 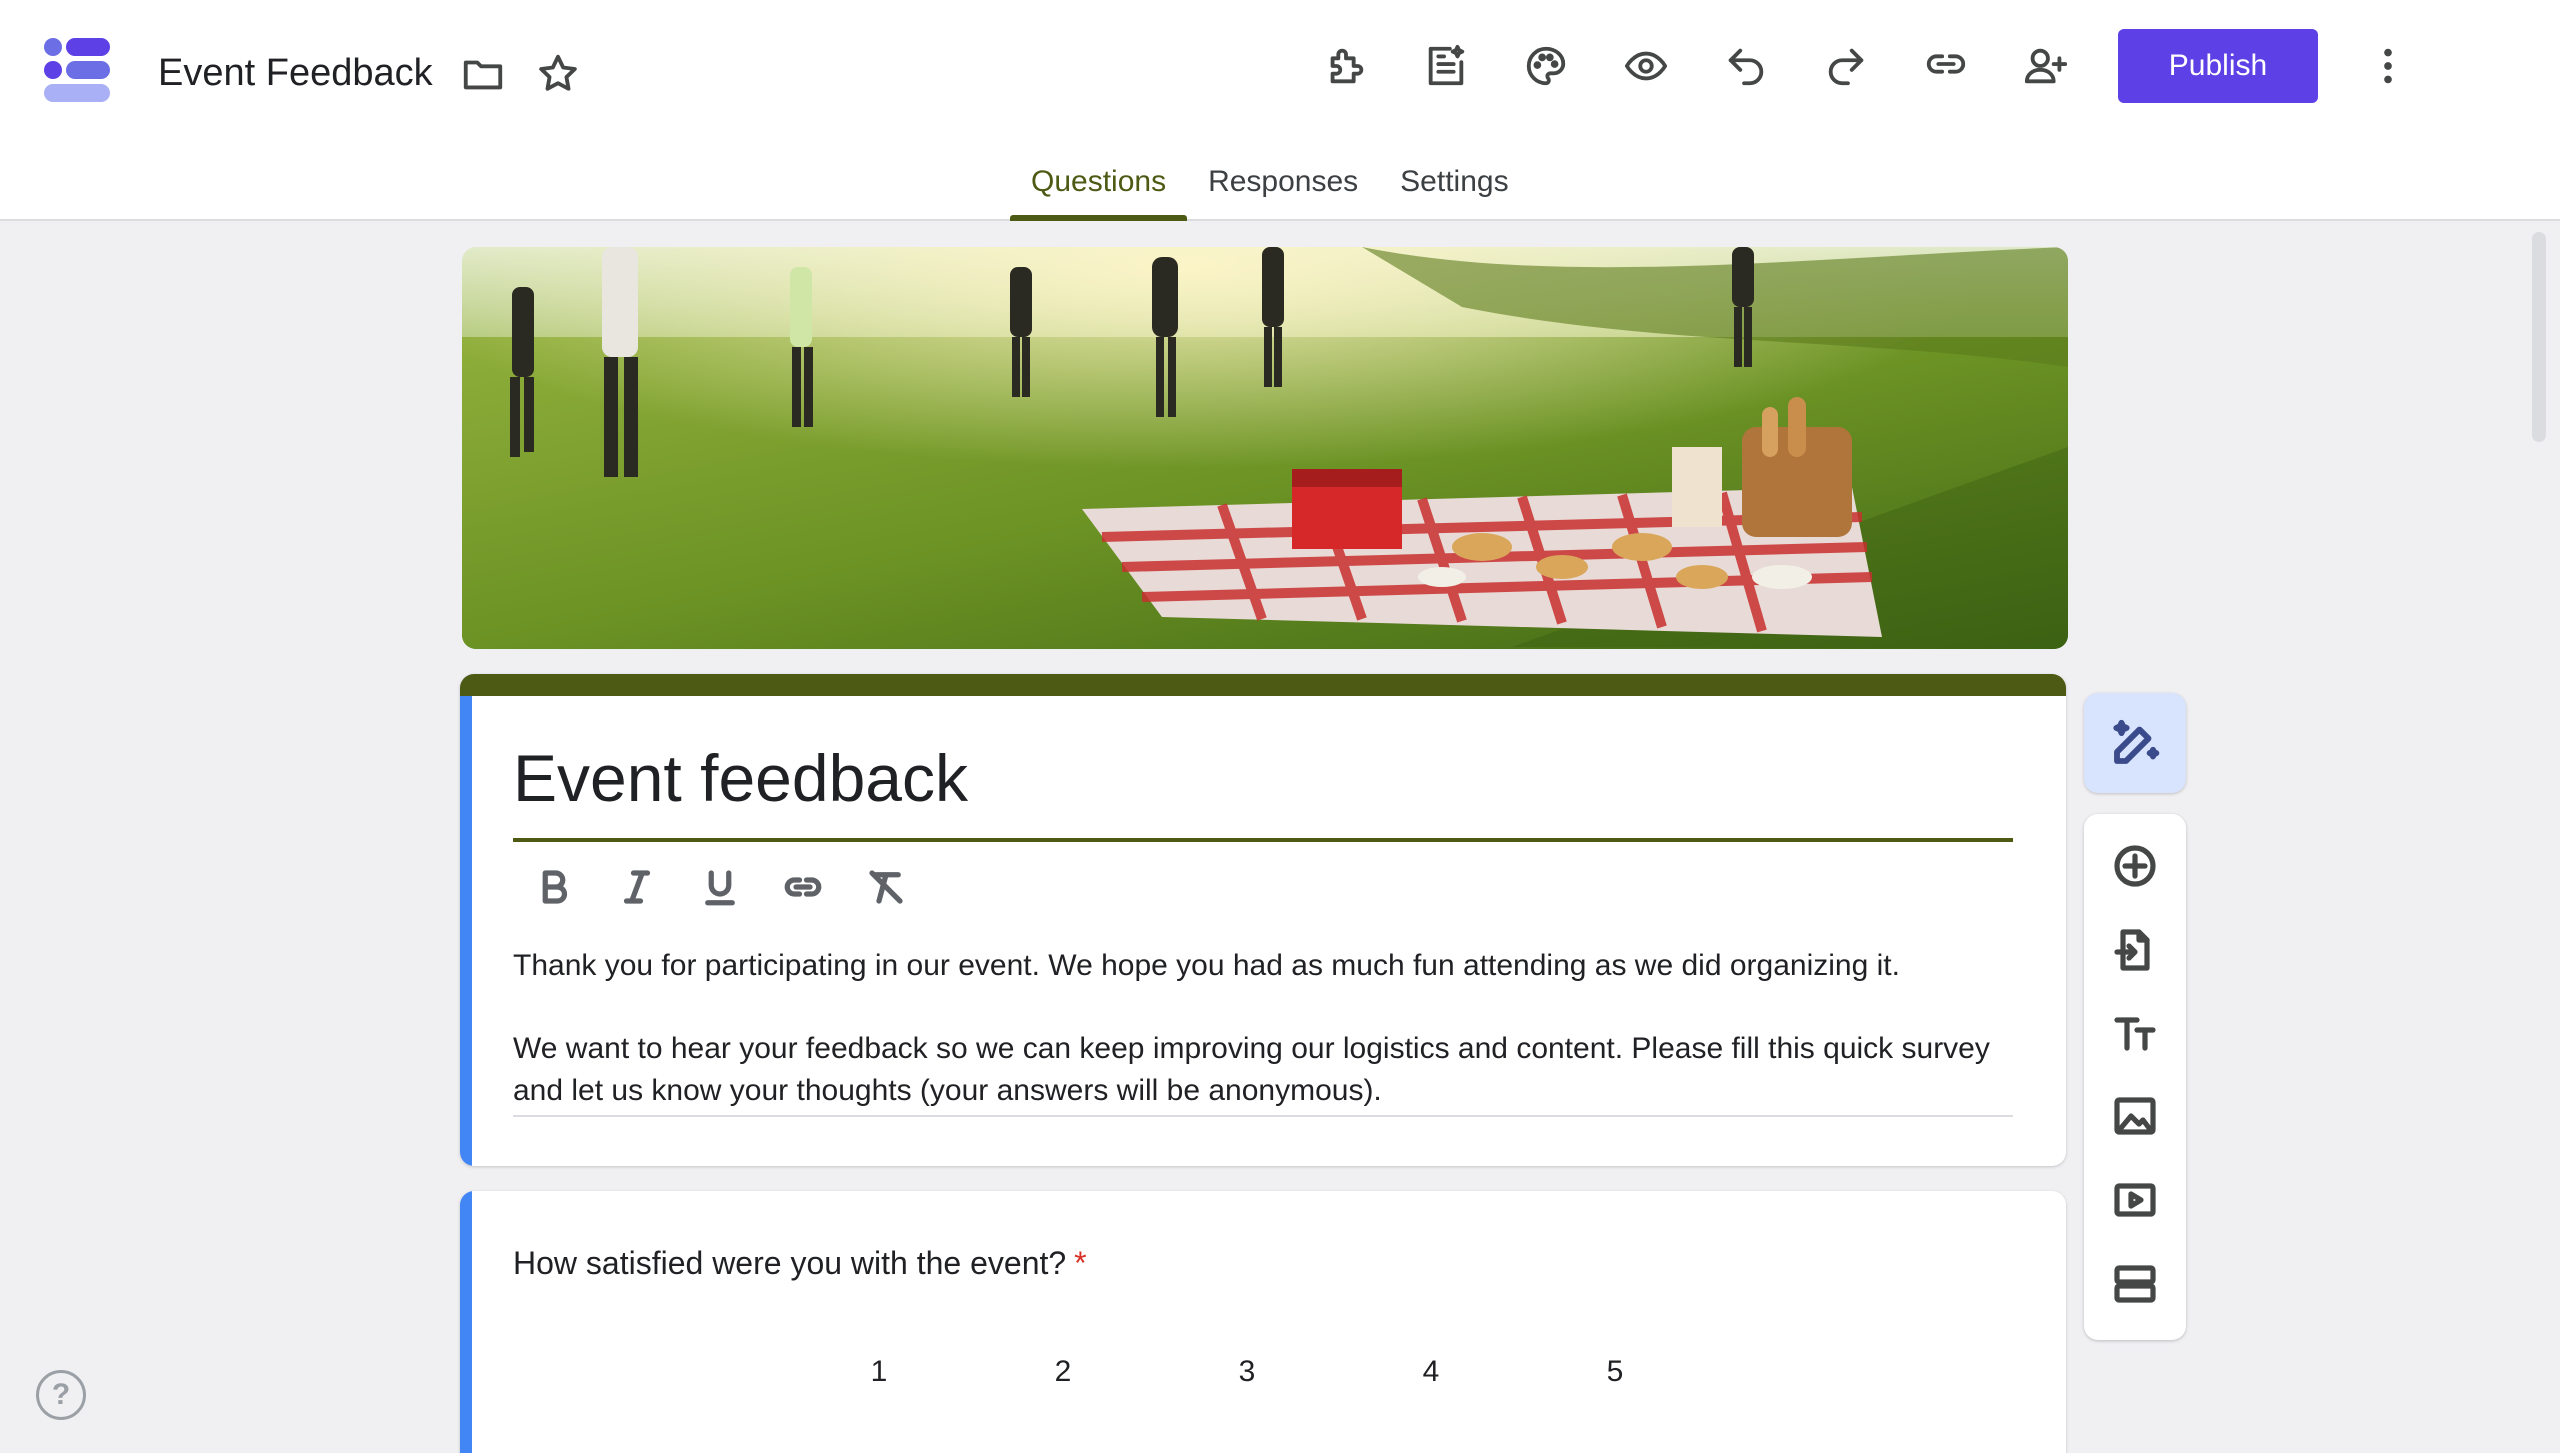 I want to click on tab-bar: Questions Responses Settings, so click(x=1270, y=190).